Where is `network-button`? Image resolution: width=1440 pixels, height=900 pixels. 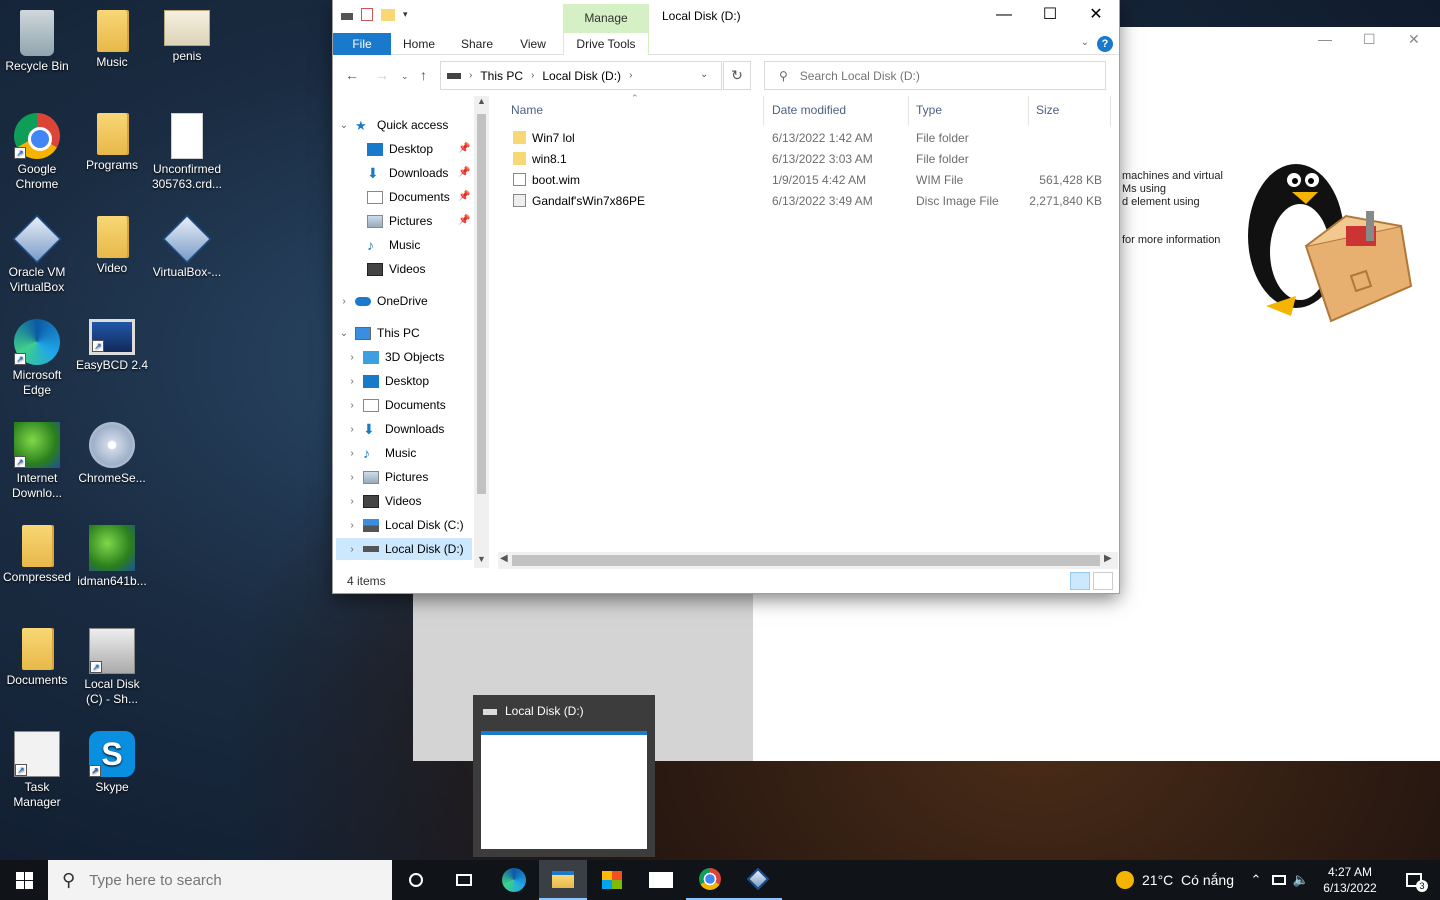
network-button is located at coordinates (1279, 880).